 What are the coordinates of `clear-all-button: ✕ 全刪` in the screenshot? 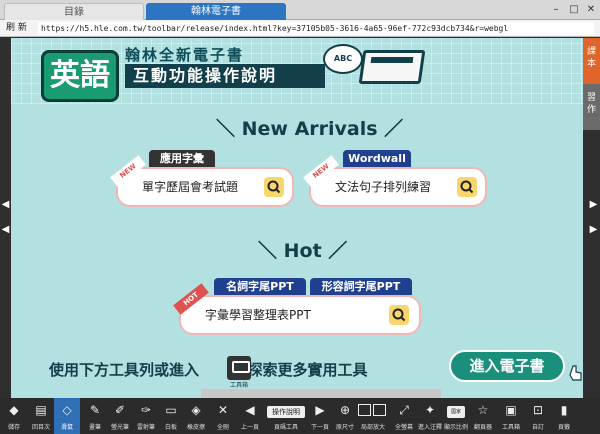 It's located at (223, 416).